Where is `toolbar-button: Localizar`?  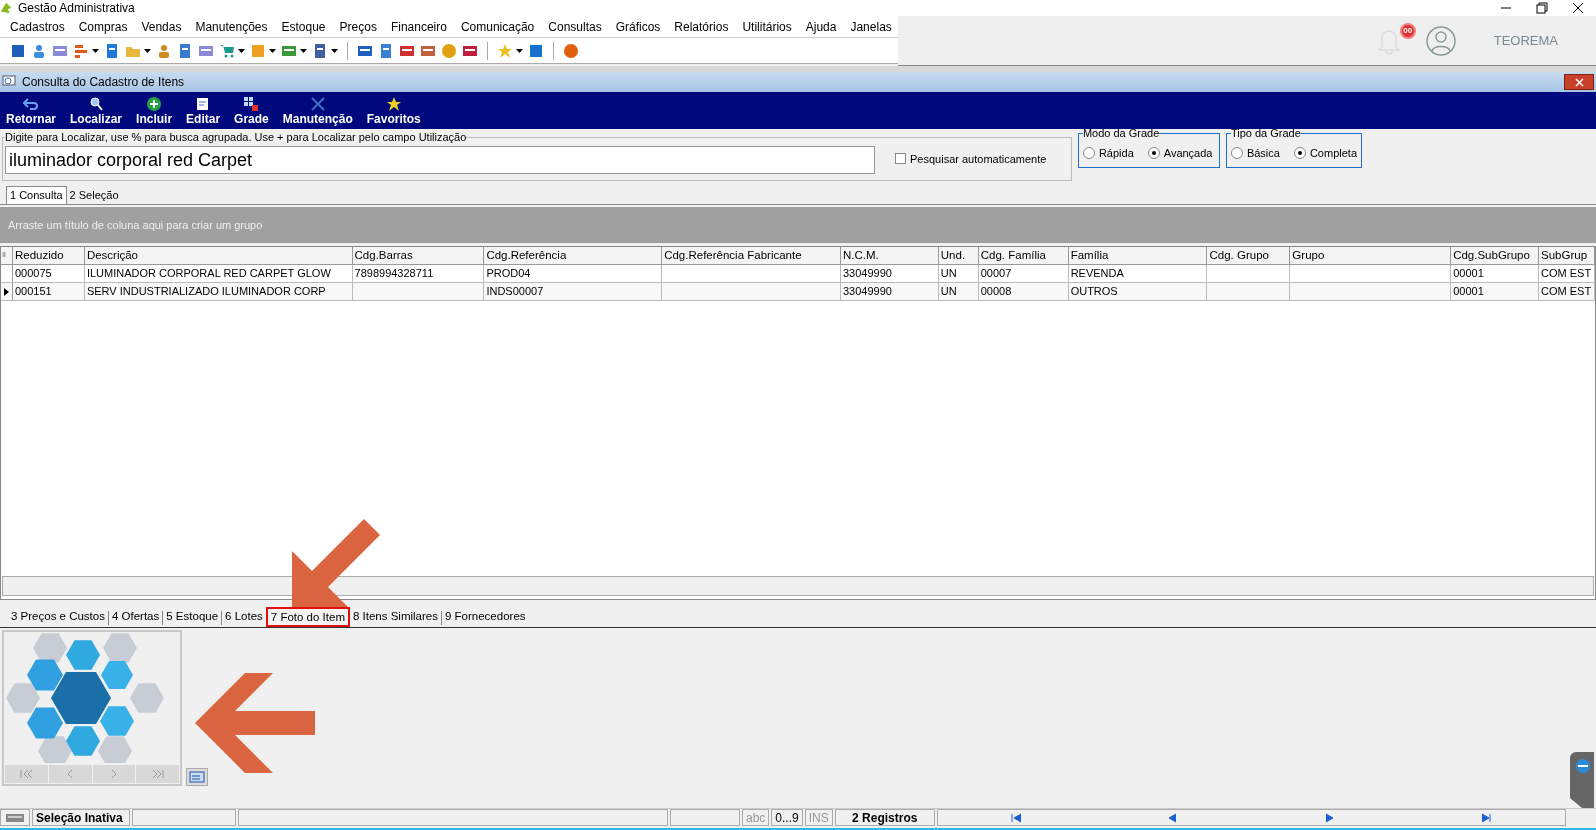 toolbar-button: Localizar is located at coordinates (96, 111).